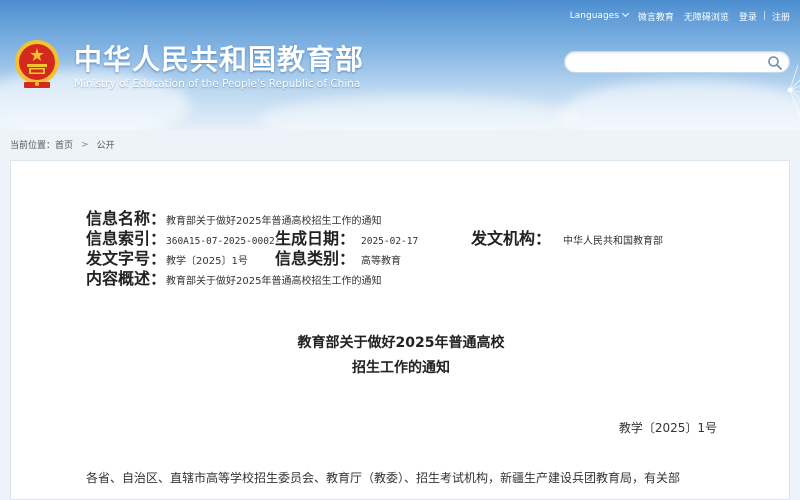  I want to click on meta-org-value: 中华人民共和国教育部, so click(613, 241).